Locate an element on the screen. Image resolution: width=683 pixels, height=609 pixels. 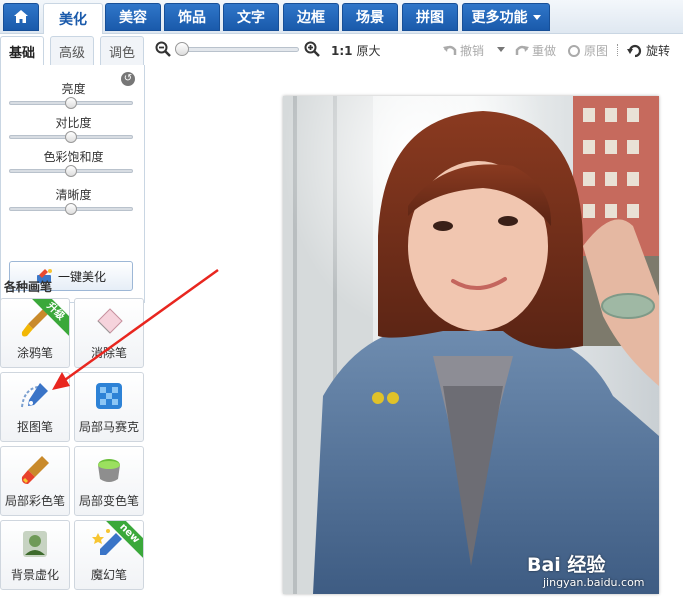
annotation-arrow-overlay is located at coordinates (135, 329).